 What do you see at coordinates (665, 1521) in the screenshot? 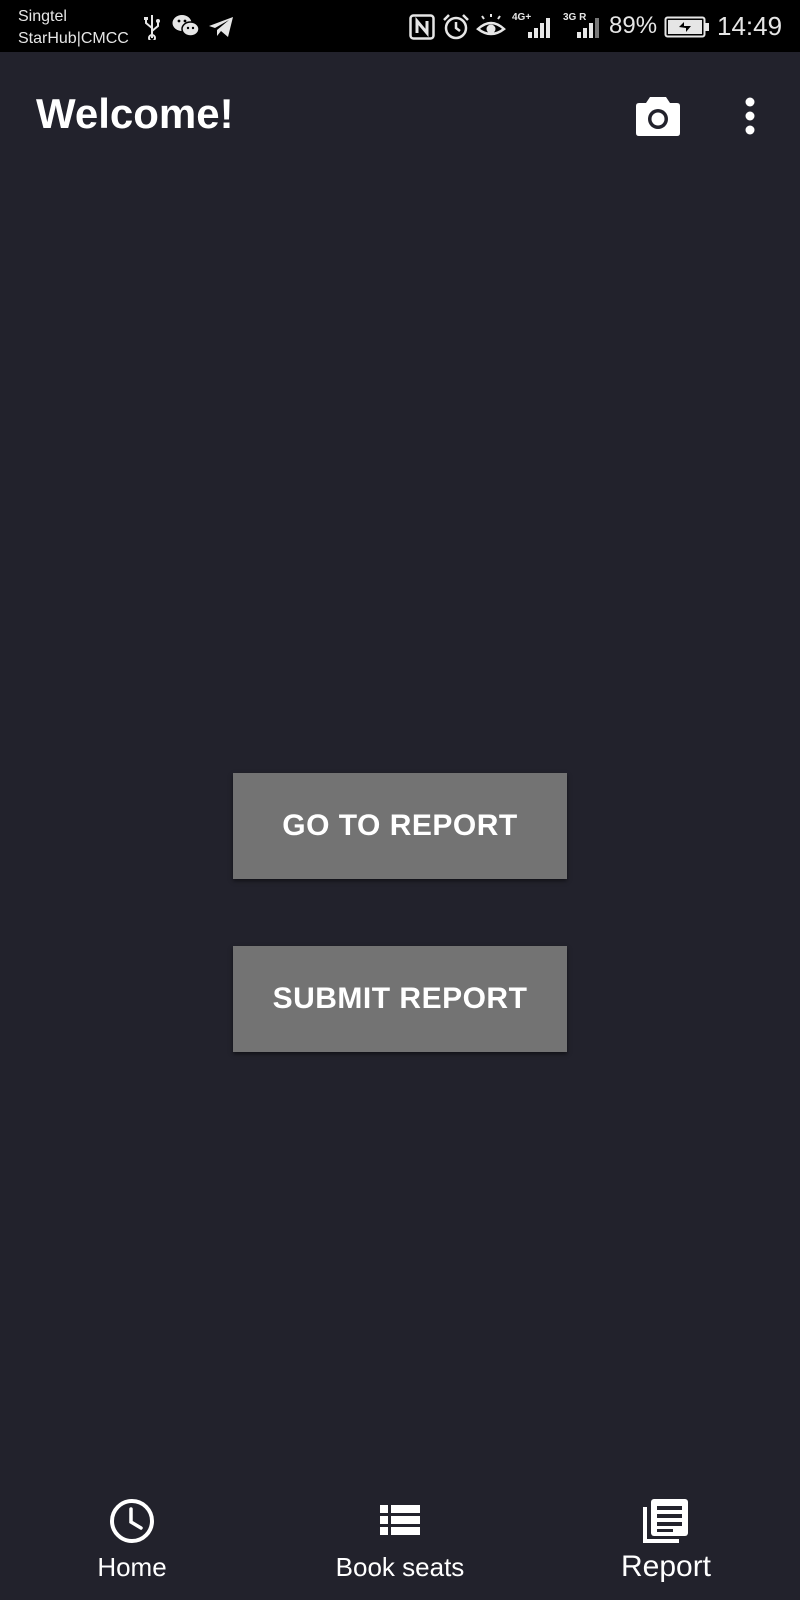
I see `newspaper-icon` at bounding box center [665, 1521].